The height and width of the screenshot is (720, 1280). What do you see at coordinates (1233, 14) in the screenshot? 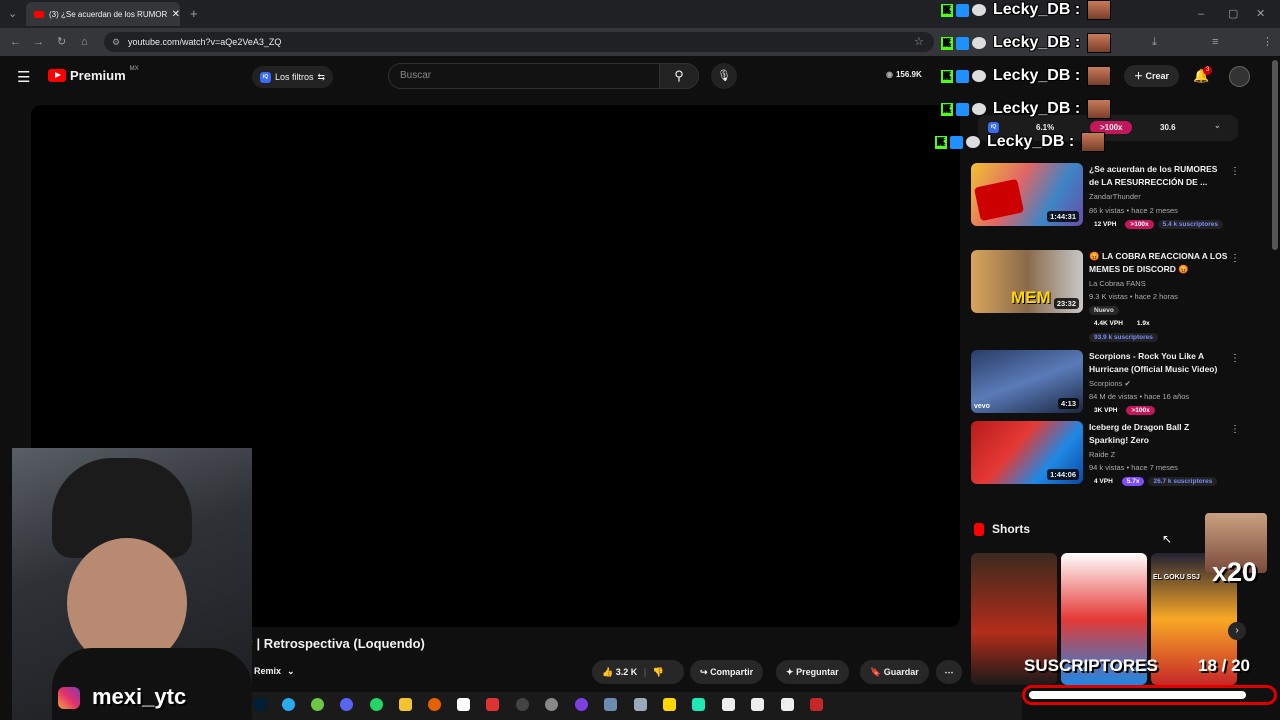
I see `maximize-icon: ▢` at bounding box center [1233, 14].